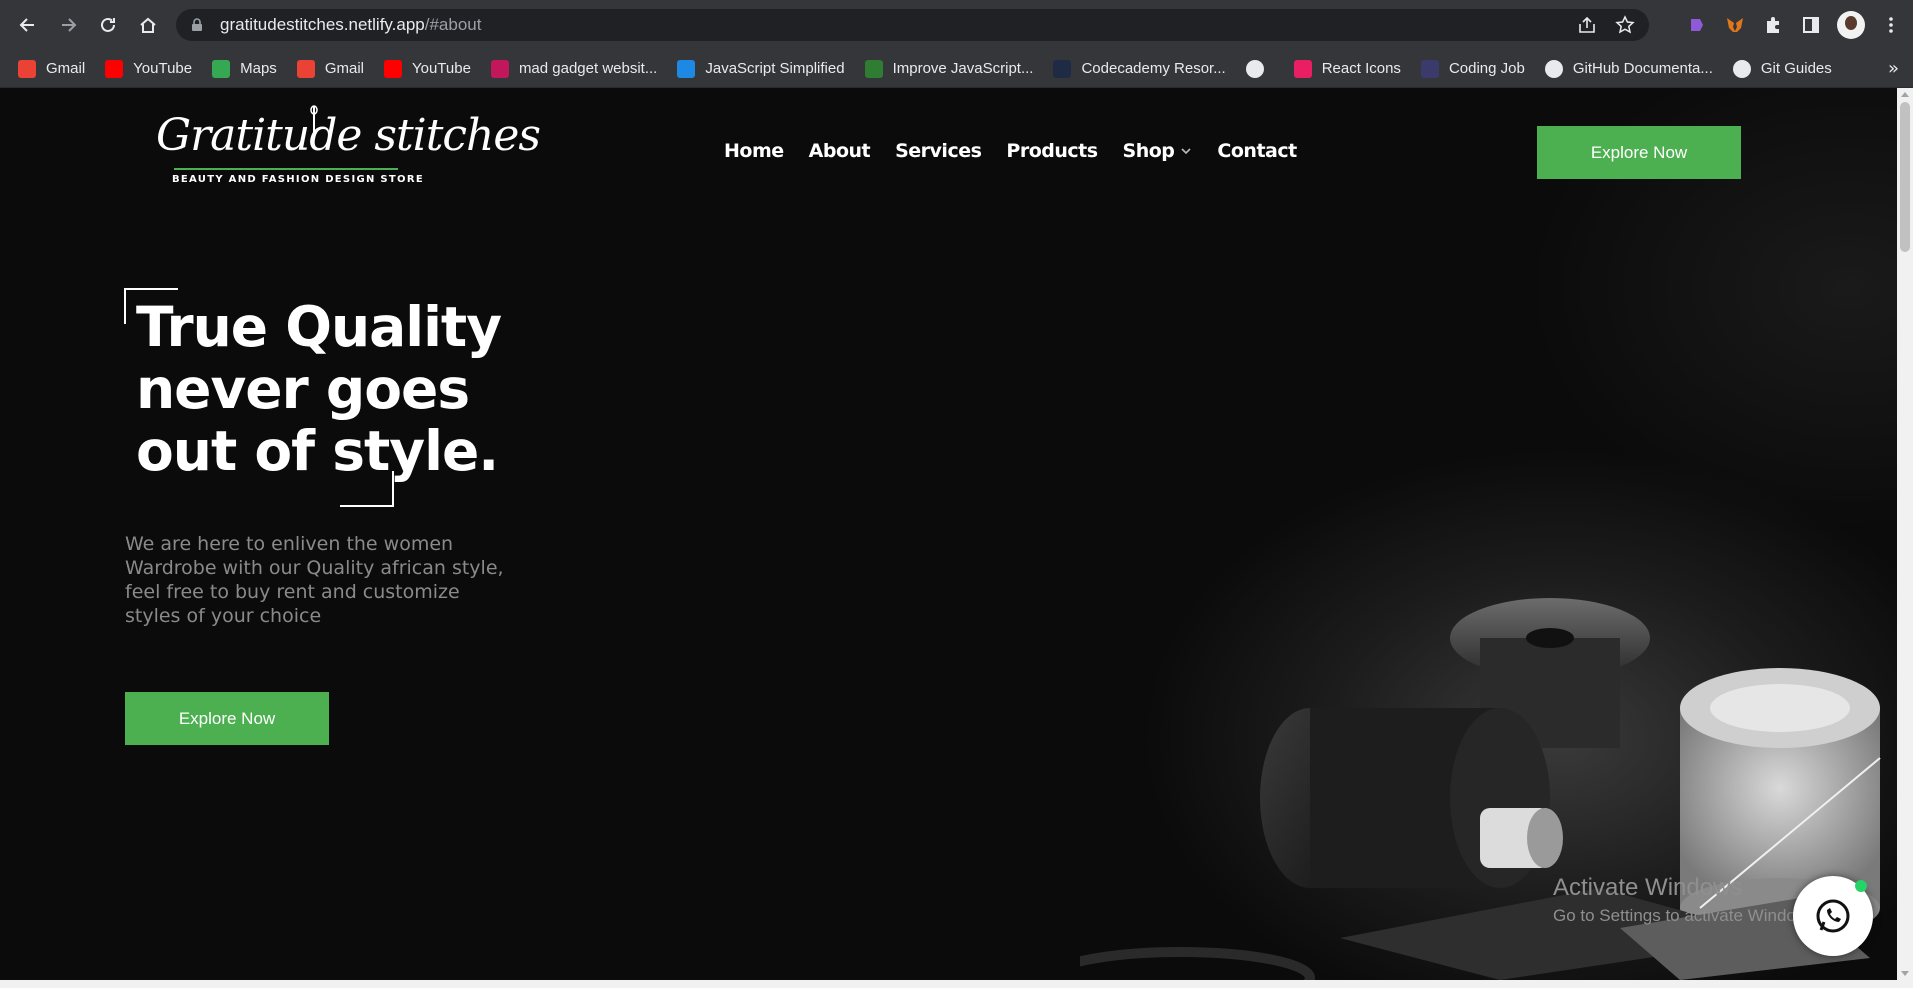 The image size is (1913, 988). I want to click on bookmark-label: Git Guides, so click(1796, 68).